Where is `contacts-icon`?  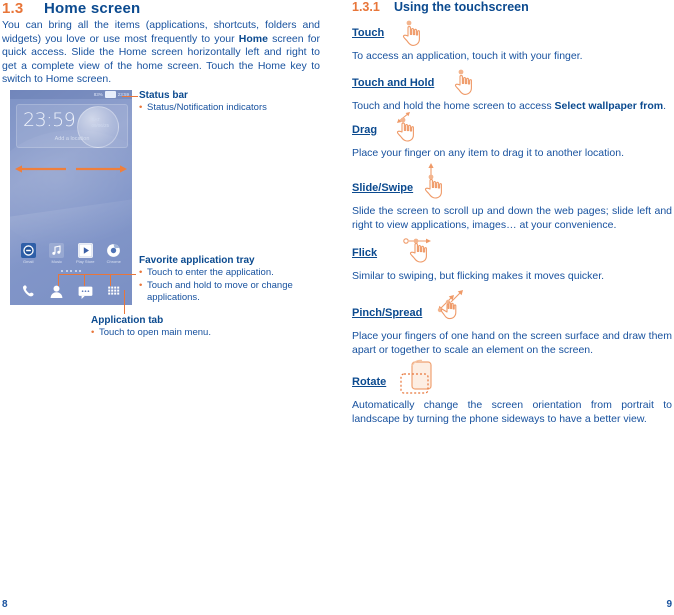
contacts-icon is located at coordinates (56, 291).